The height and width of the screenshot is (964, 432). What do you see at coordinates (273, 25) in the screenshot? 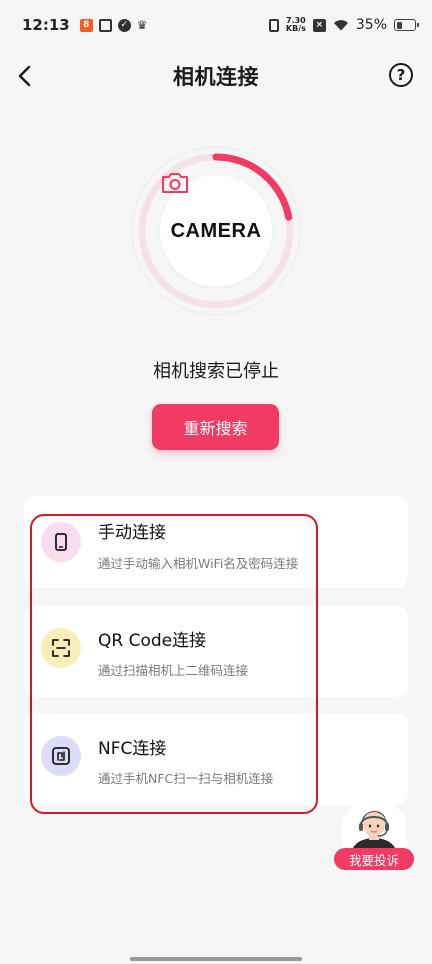
I see `vibrate-icon` at bounding box center [273, 25].